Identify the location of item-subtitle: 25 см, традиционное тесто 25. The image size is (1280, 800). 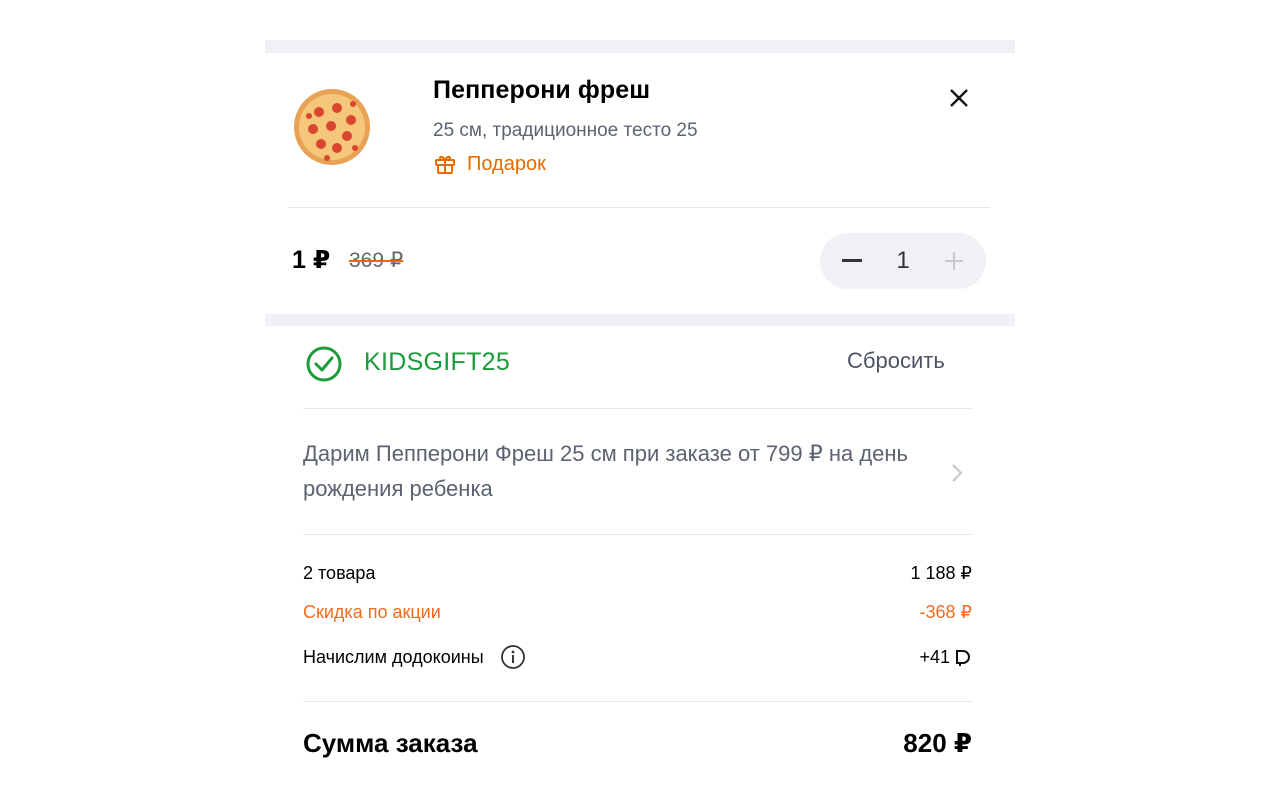
(565, 130).